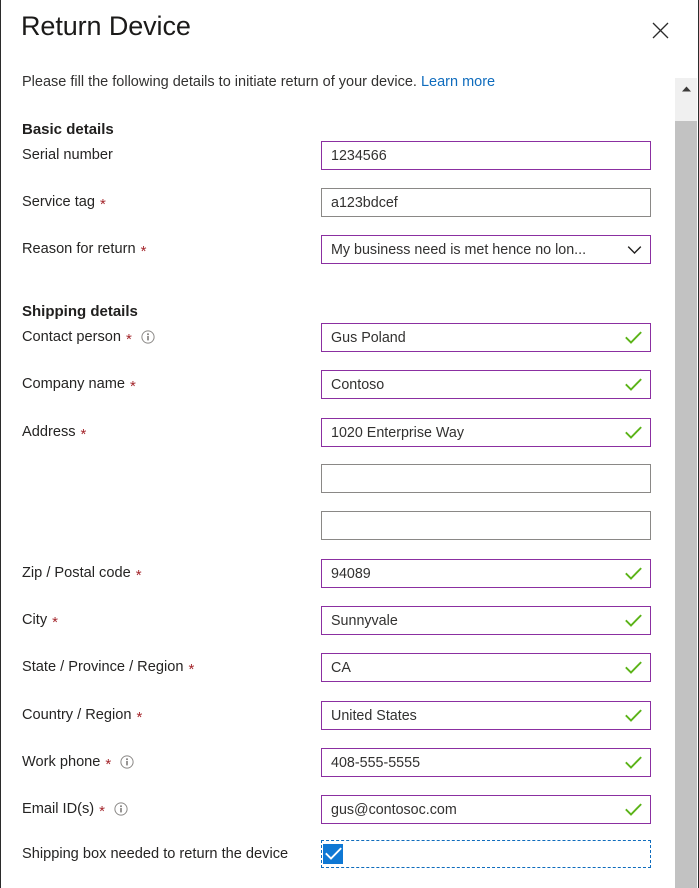 Image resolution: width=699 pixels, height=888 pixels. I want to click on field-label-text: Company name, so click(74, 384).